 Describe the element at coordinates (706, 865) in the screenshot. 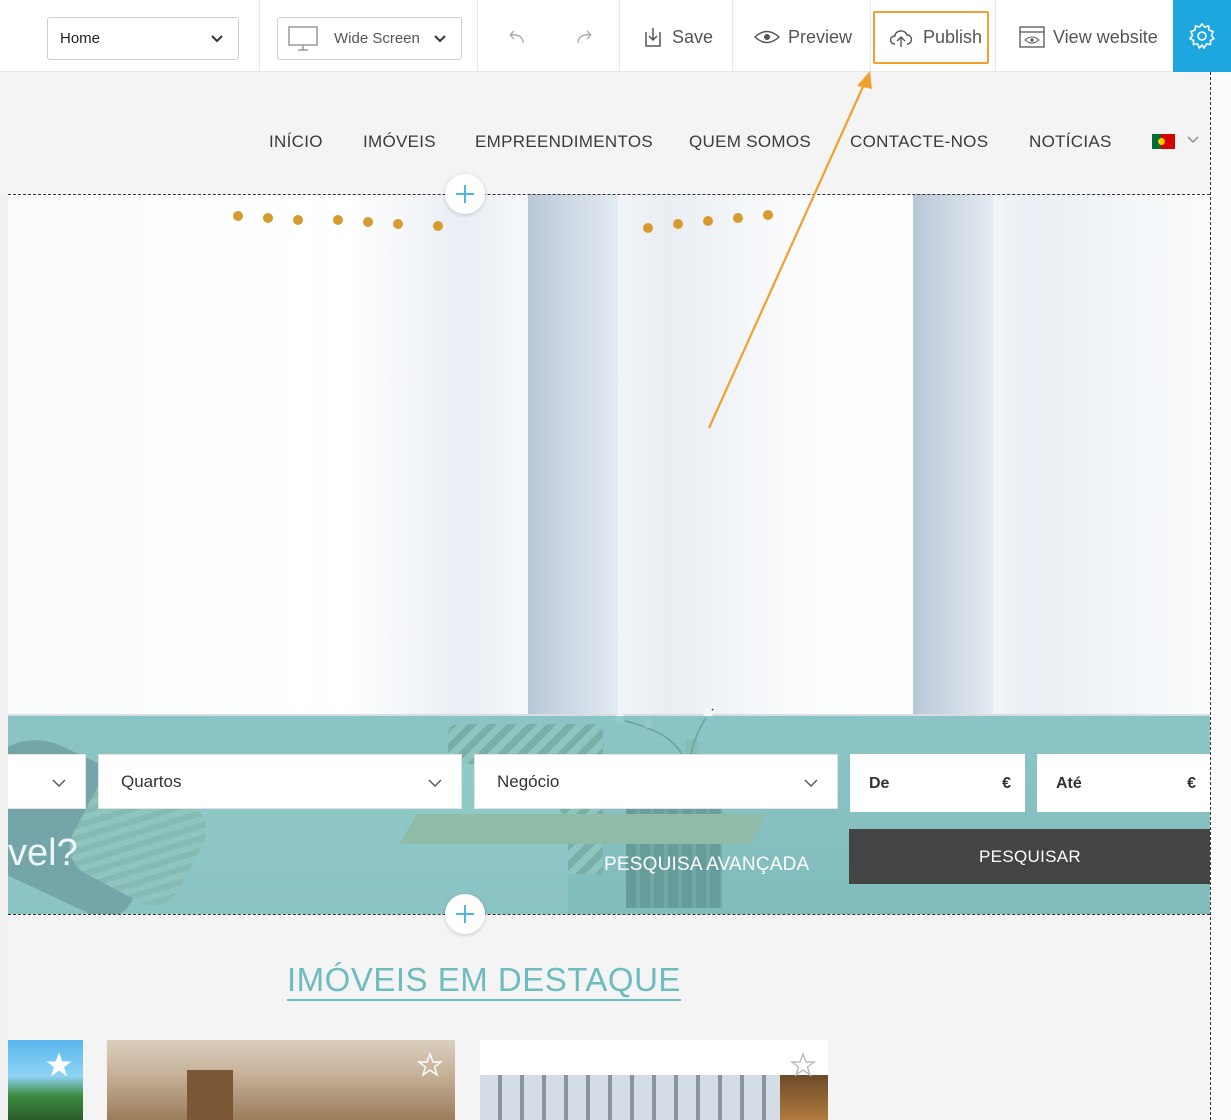

I see `advanced-search-link: PESQUISA AVANÇADA` at that location.